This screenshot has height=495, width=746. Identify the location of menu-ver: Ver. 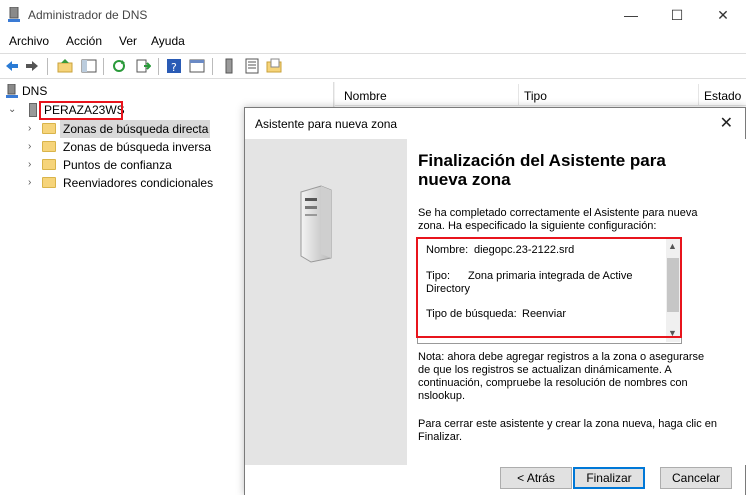
(128, 41).